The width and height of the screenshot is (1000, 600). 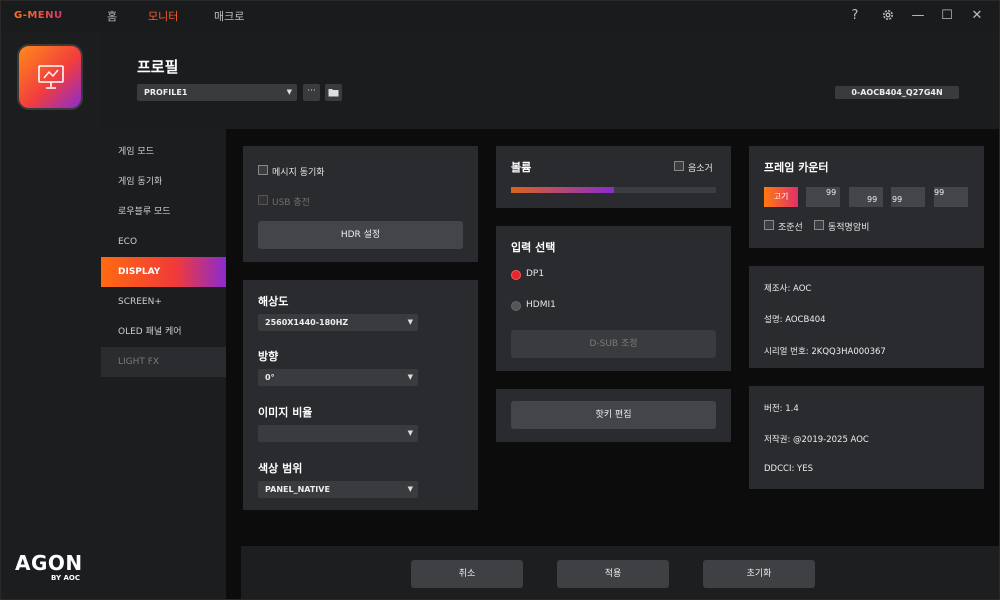 What do you see at coordinates (65, 578) in the screenshot?
I see `aoc-logo: BY AOC` at bounding box center [65, 578].